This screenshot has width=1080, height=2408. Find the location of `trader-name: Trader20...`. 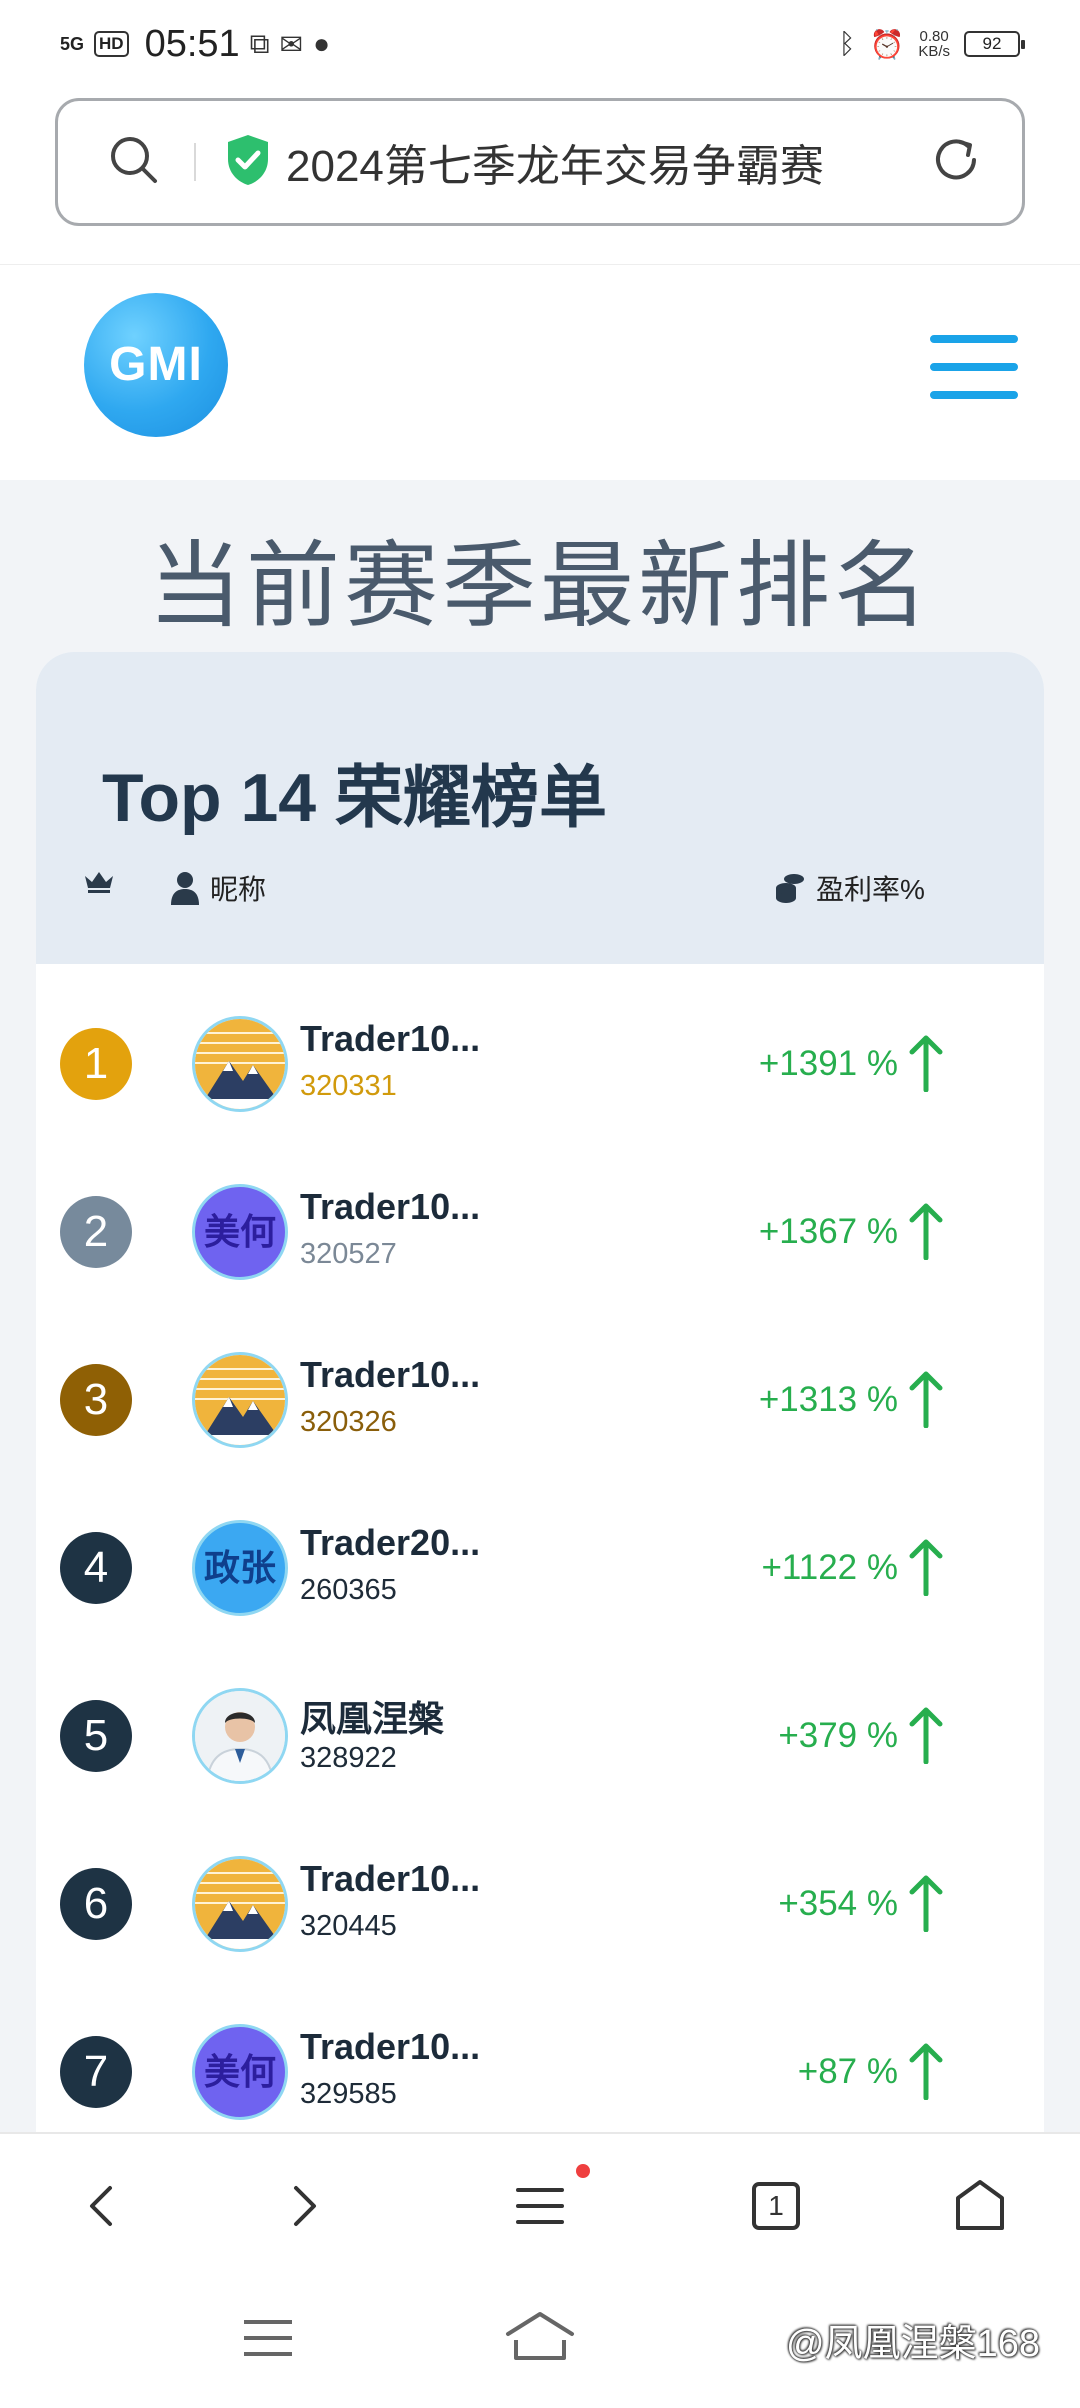

trader-name: Trader20... is located at coordinates (390, 1543).